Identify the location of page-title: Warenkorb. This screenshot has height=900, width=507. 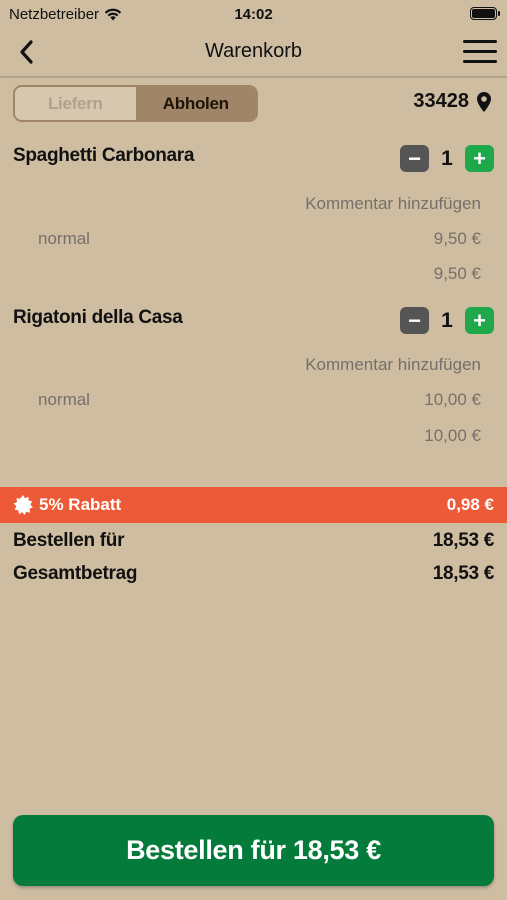
(253, 51).